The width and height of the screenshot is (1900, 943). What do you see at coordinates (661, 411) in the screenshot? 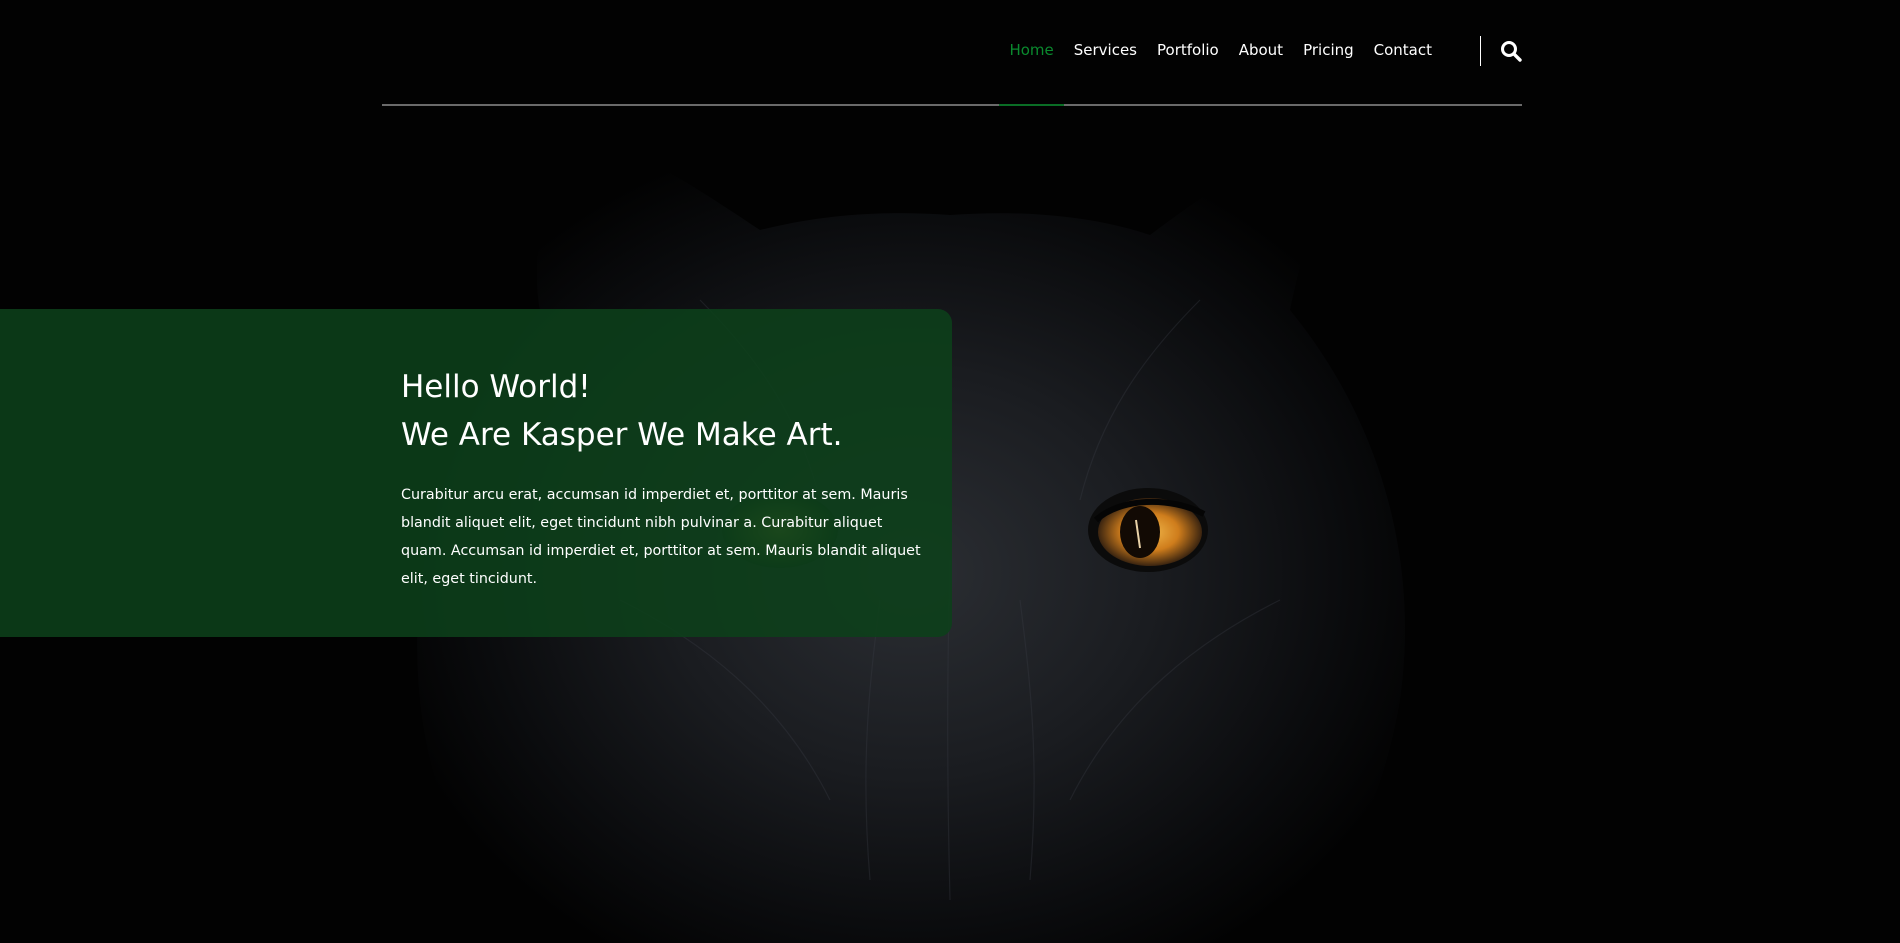
I see `hero-title: Hello World! We Are Kasper We Make Art.` at bounding box center [661, 411].